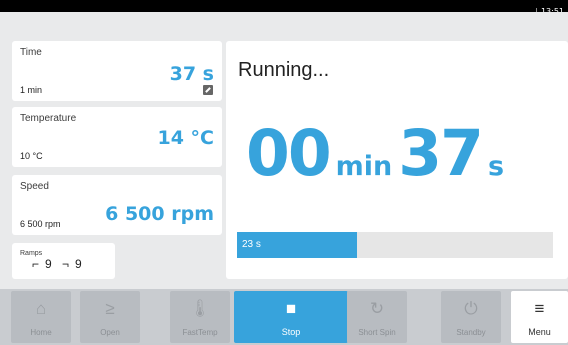  Describe the element at coordinates (191, 74) in the screenshot. I see `time-value: 37 s` at that location.